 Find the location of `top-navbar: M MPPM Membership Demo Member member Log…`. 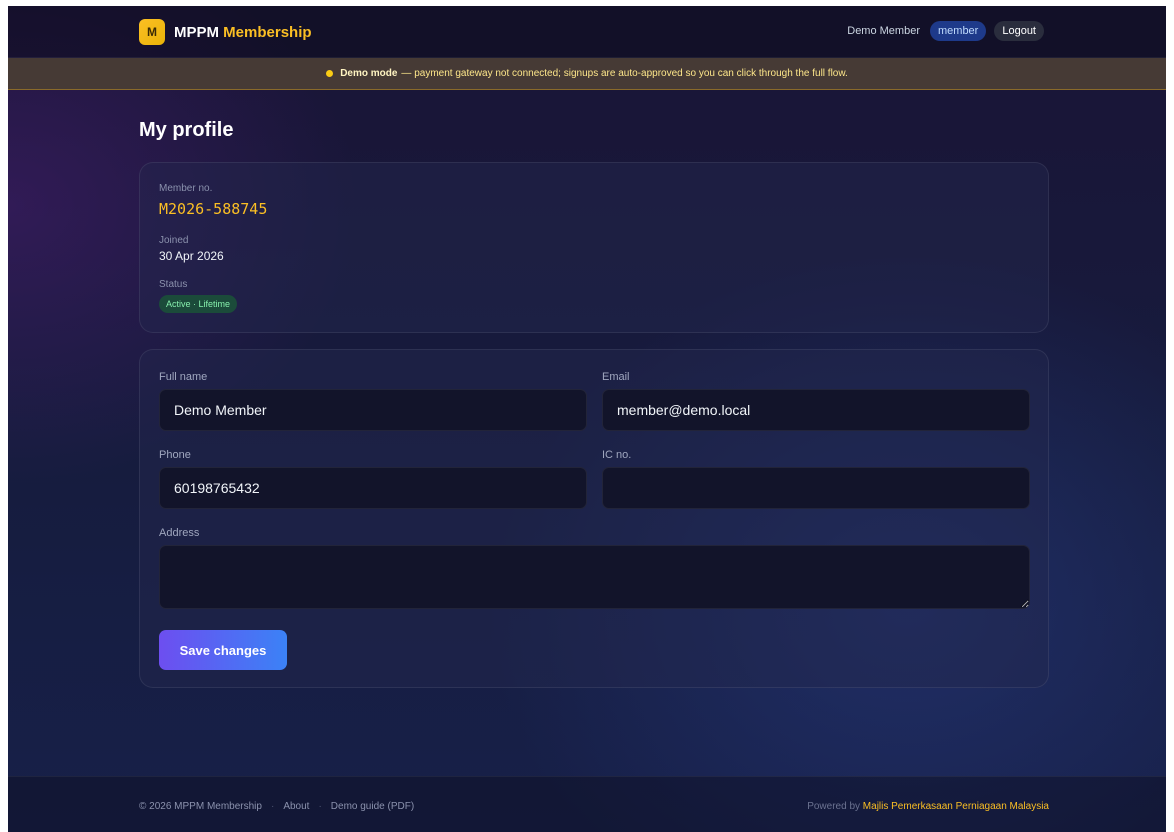

top-navbar: M MPPM Membership Demo Member member Log… is located at coordinates (587, 32).